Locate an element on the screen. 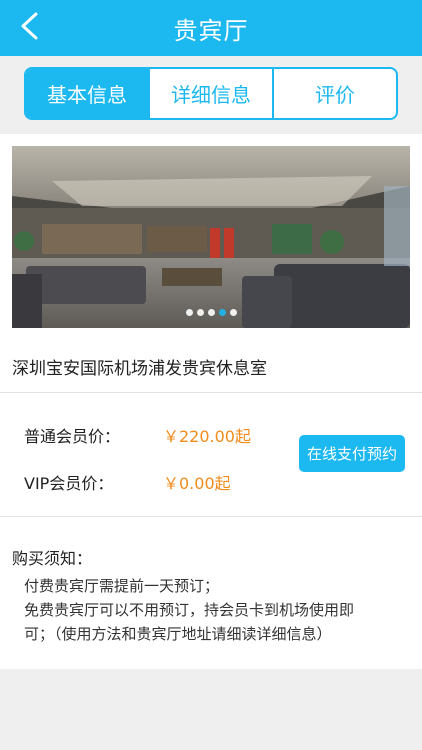 This screenshot has width=422, height=750. tab-bar-container: 基本信息 详细信息 评价 is located at coordinates (211, 95).